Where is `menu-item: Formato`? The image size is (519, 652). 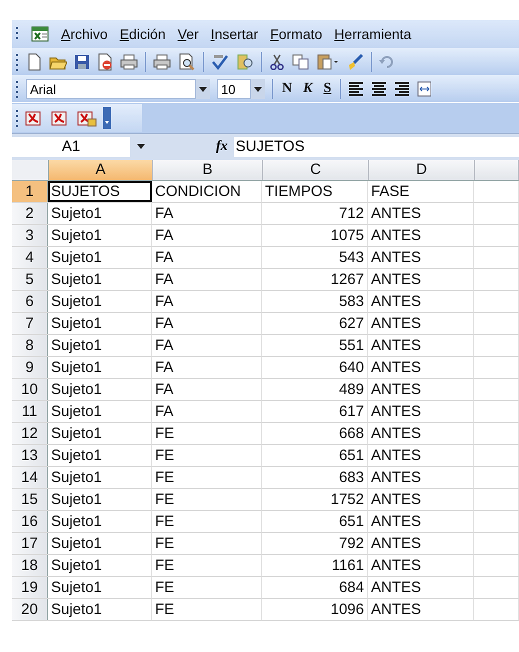
menu-item: Formato is located at coordinates (296, 34).